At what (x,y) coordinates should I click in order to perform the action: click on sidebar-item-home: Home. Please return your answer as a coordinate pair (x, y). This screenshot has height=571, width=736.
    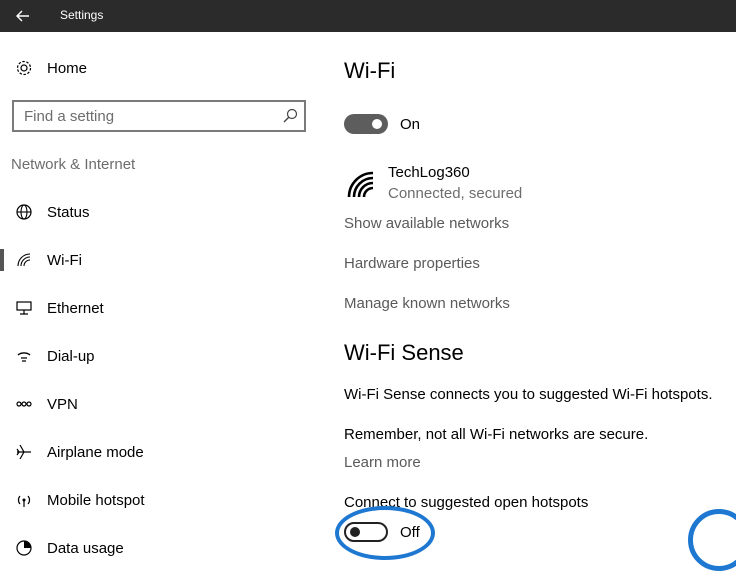
    Looking at the image, I should click on (150, 68).